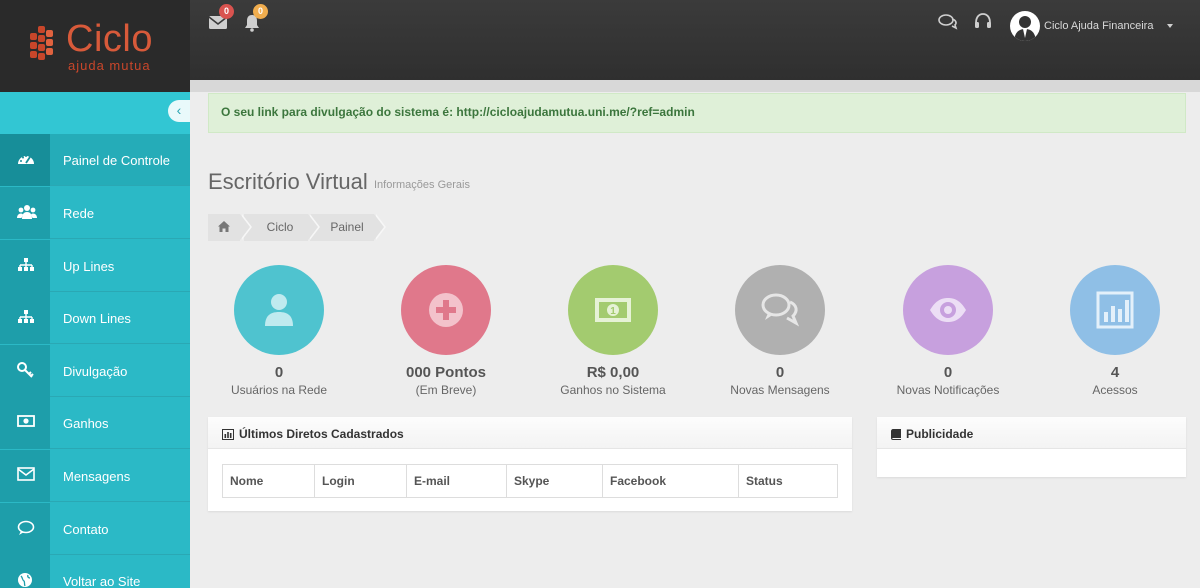  I want to click on stat-value: R$ 0,00, so click(613, 372).